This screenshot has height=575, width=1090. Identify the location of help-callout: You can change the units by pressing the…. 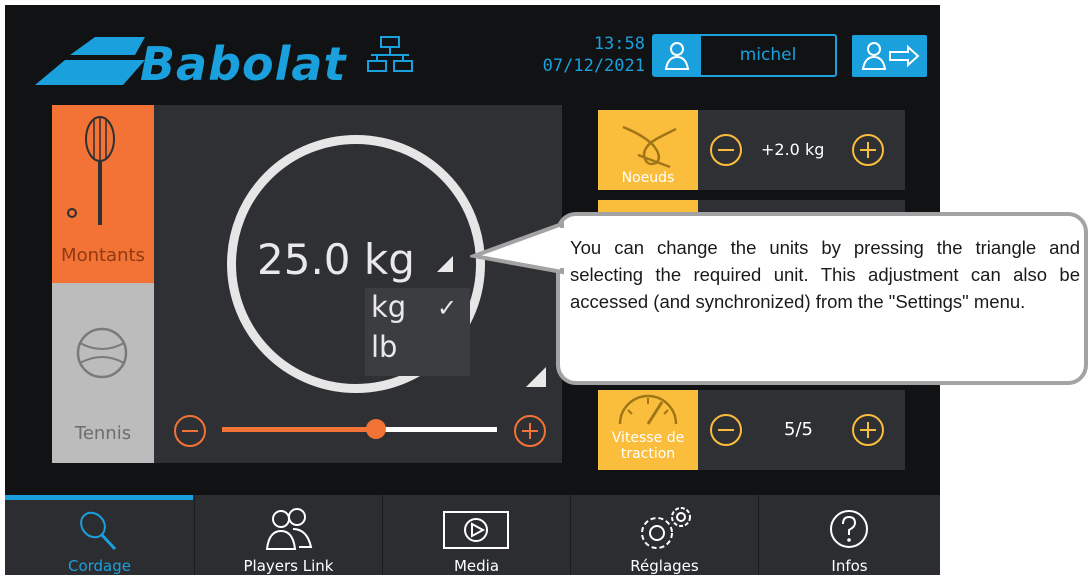
(822, 298).